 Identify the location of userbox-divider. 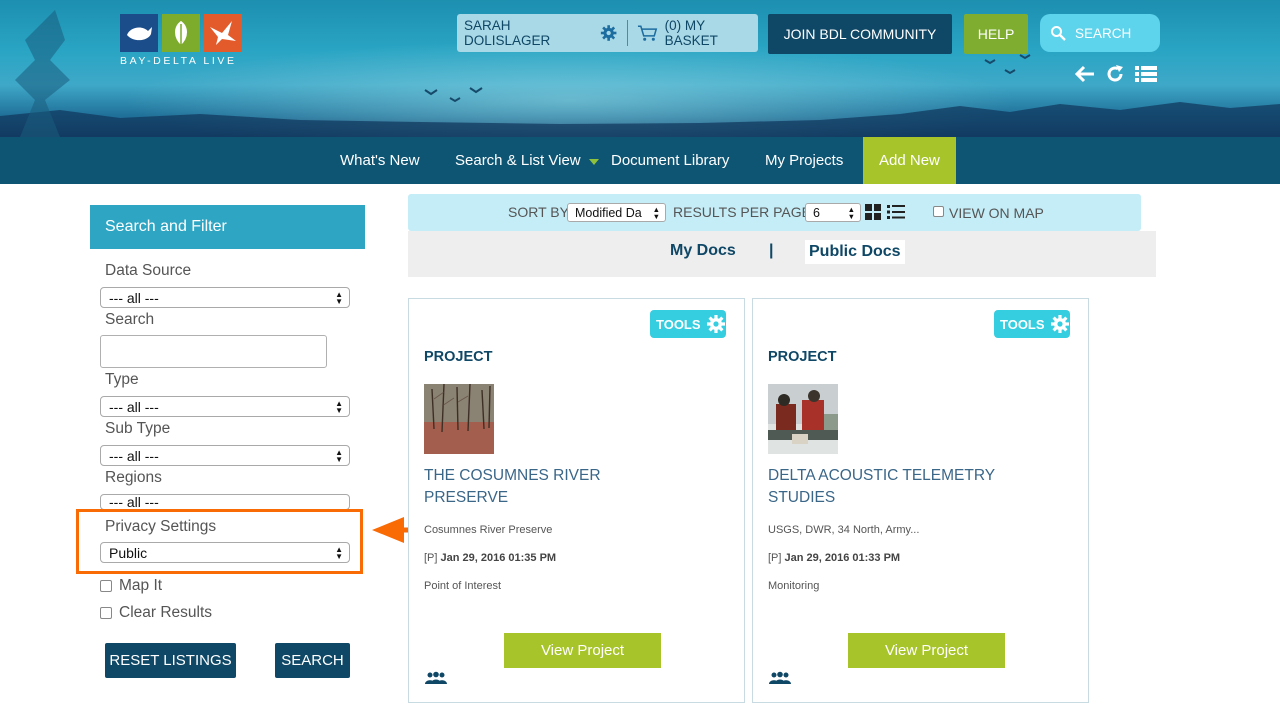
(627, 33).